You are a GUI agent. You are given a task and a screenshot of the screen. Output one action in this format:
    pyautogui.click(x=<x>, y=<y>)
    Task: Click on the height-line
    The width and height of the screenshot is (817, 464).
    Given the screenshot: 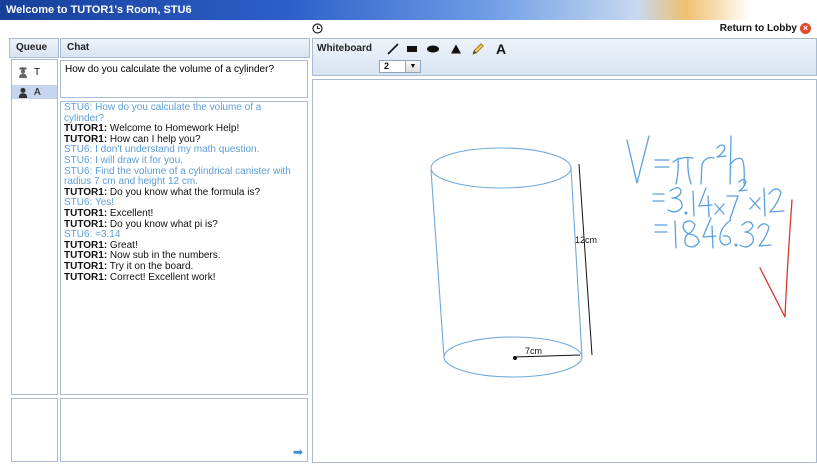 What is the action you would take?
    pyautogui.click(x=585, y=259)
    